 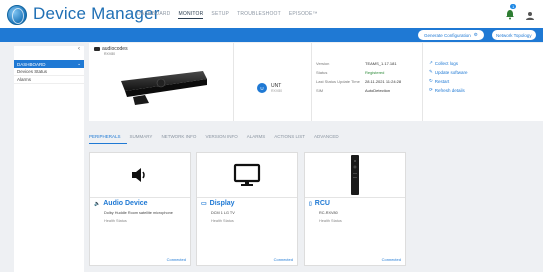 What do you see at coordinates (262, 88) in the screenshot?
I see `device-avatar: U` at bounding box center [262, 88].